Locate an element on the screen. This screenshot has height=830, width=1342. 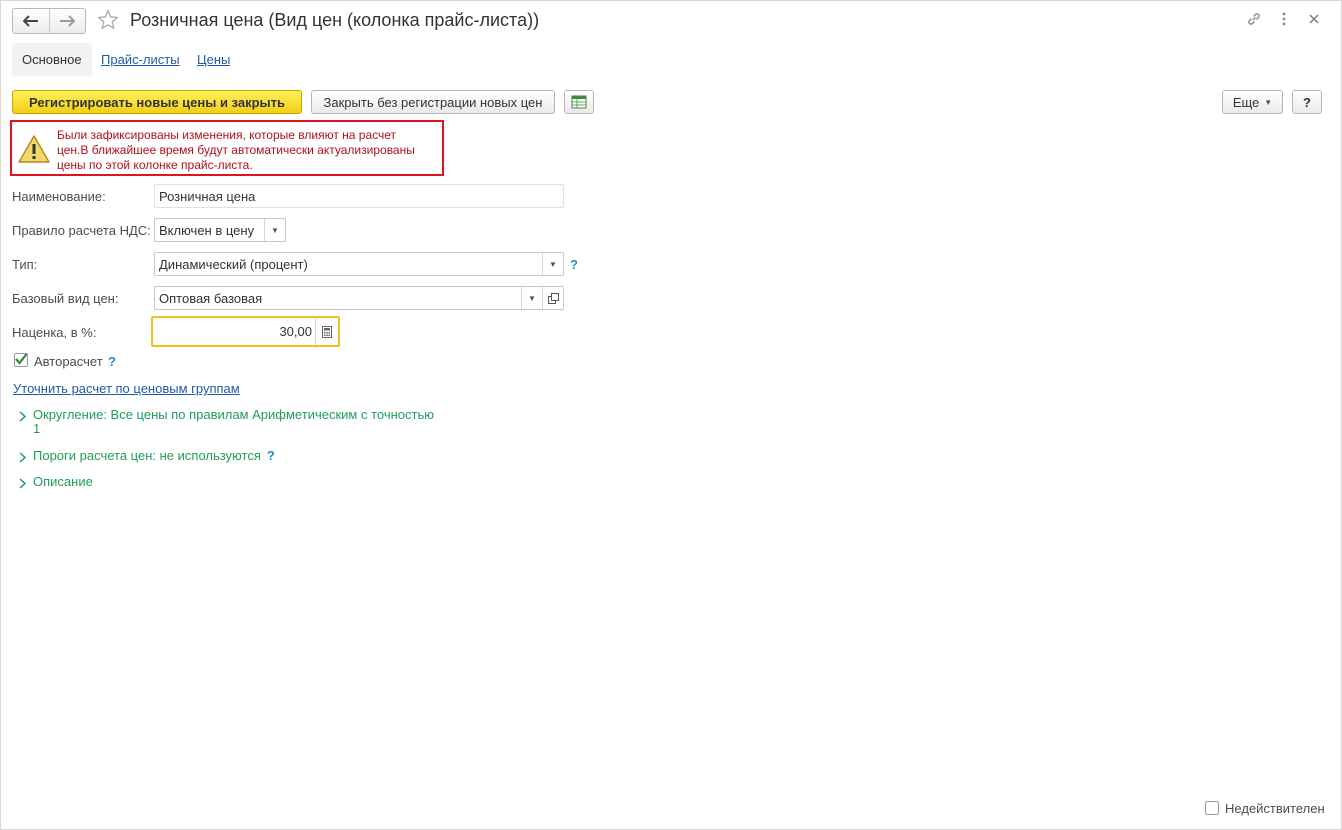
report-button is located at coordinates (579, 102).